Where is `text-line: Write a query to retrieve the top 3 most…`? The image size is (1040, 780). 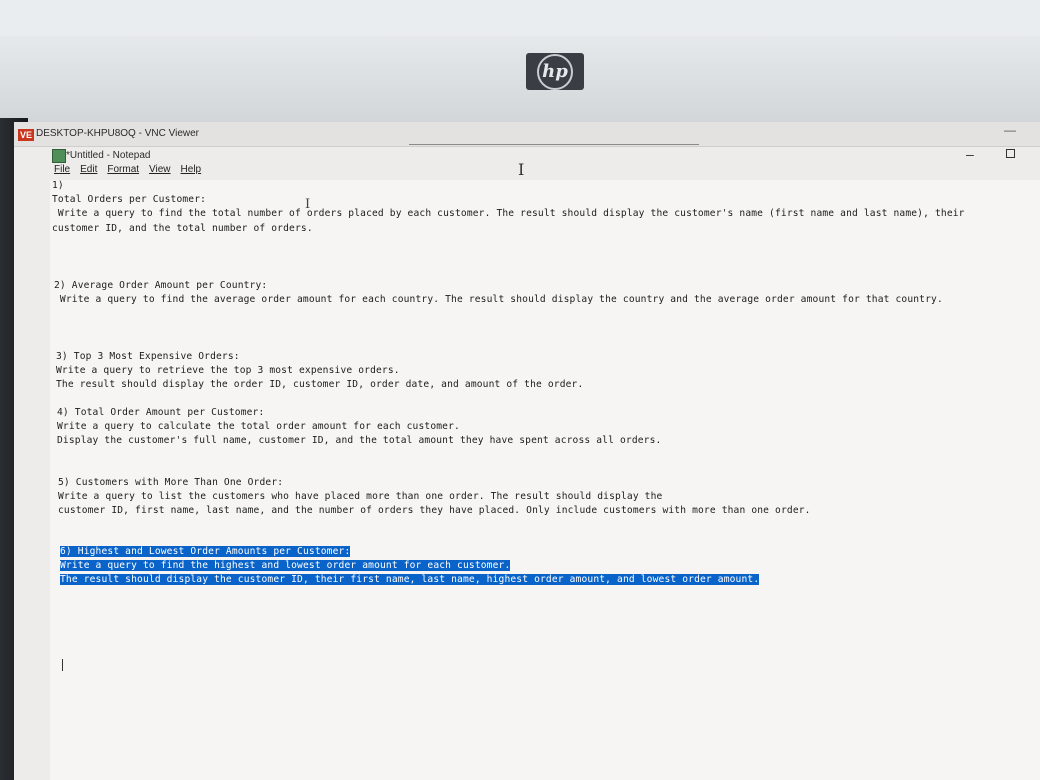 text-line: Write a query to retrieve the top 3 most… is located at coordinates (228, 370).